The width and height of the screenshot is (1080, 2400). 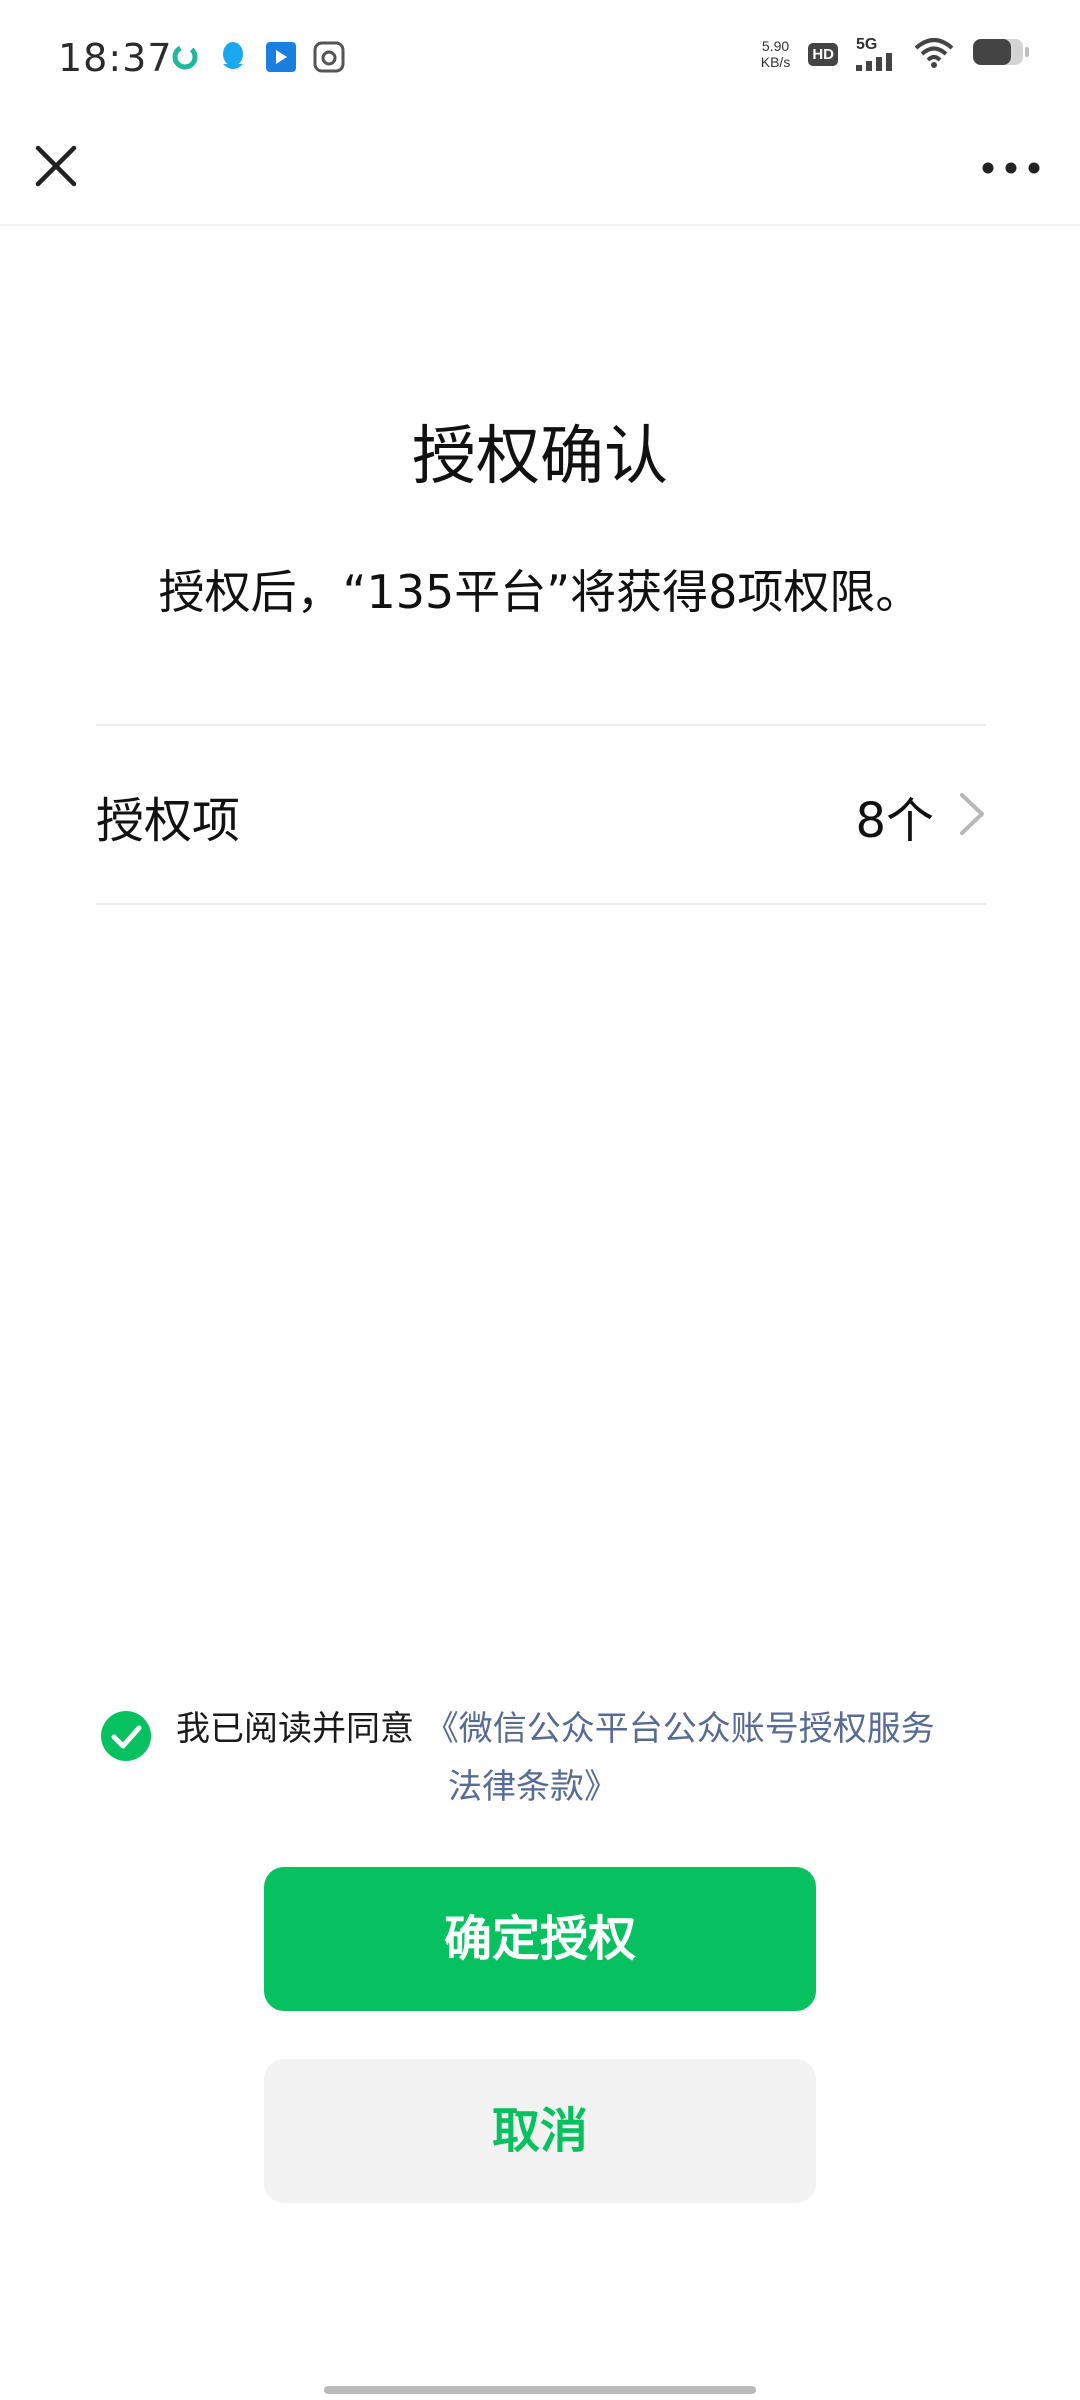 What do you see at coordinates (257, 57) in the screenshot?
I see `notification-icons` at bounding box center [257, 57].